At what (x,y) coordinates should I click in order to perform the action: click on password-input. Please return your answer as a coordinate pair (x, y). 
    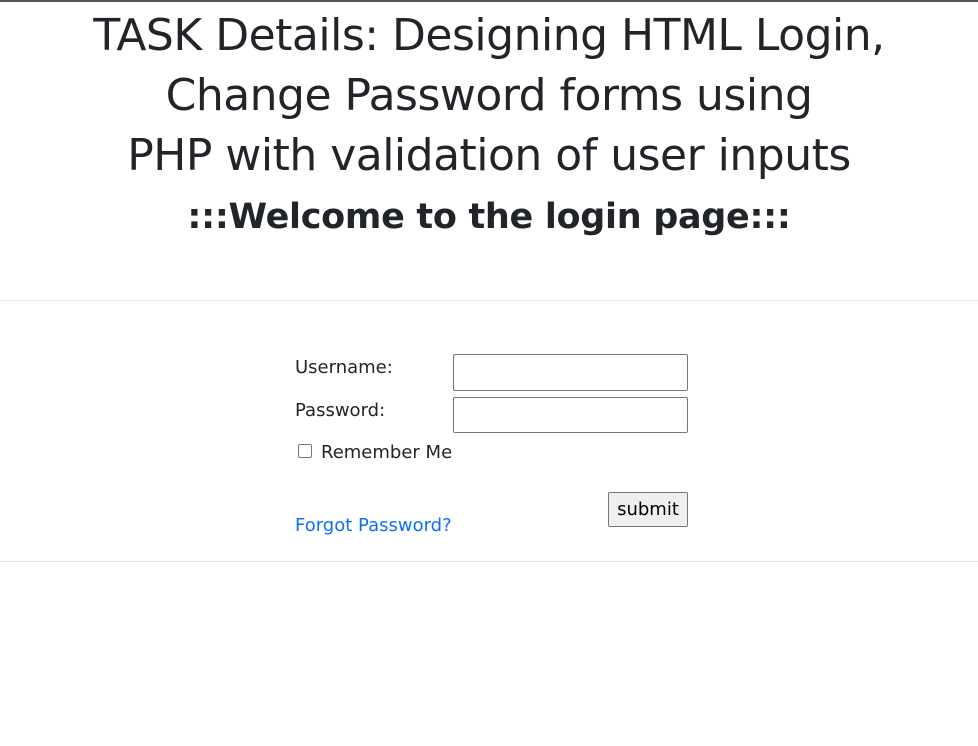
    Looking at the image, I should click on (570, 415).